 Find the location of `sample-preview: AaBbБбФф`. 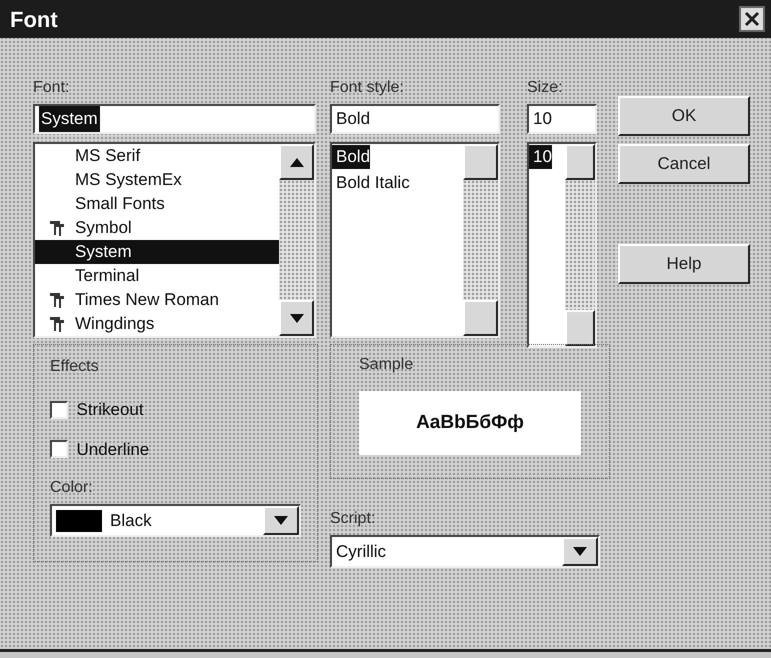

sample-preview: AaBbБбФф is located at coordinates (470, 423).